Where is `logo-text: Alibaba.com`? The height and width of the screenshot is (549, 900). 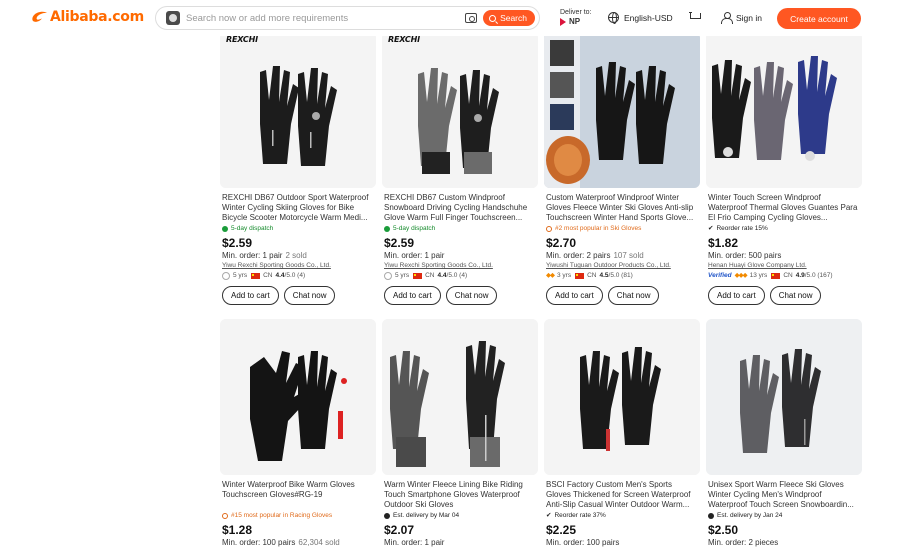 logo-text: Alibaba.com is located at coordinates (97, 17).